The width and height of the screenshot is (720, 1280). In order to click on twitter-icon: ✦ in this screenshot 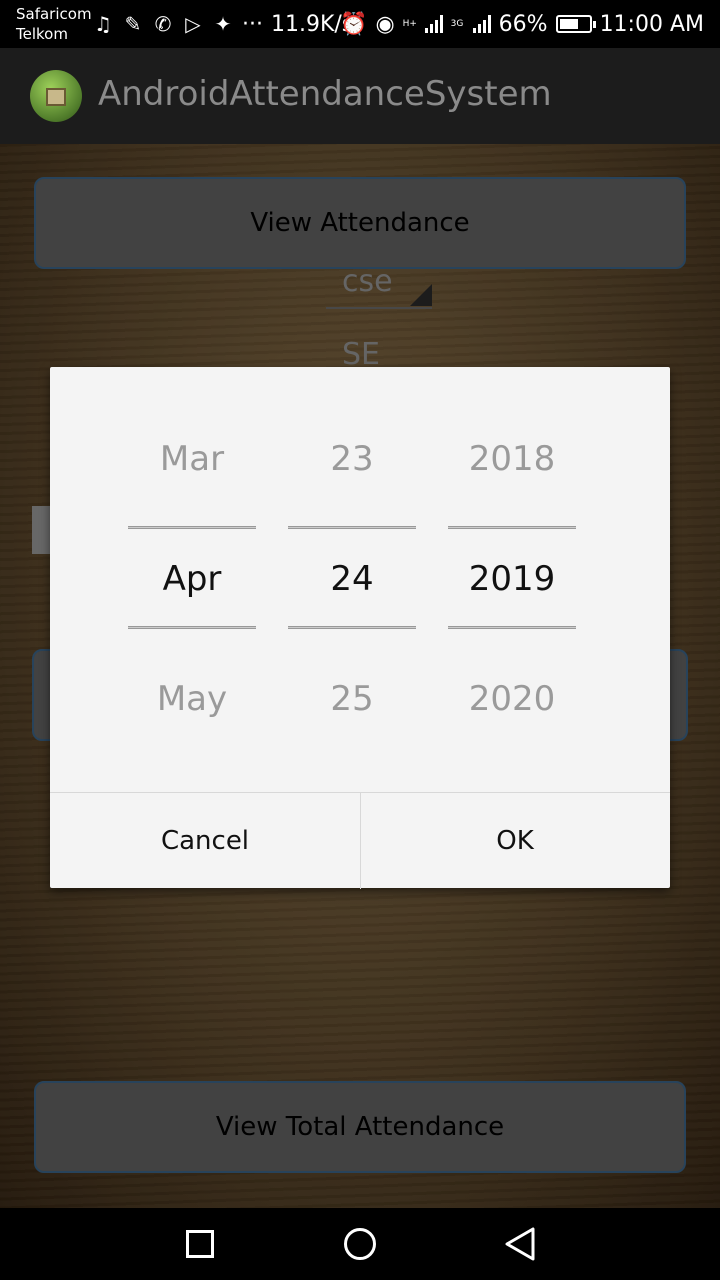, I will do `click(223, 24)`.